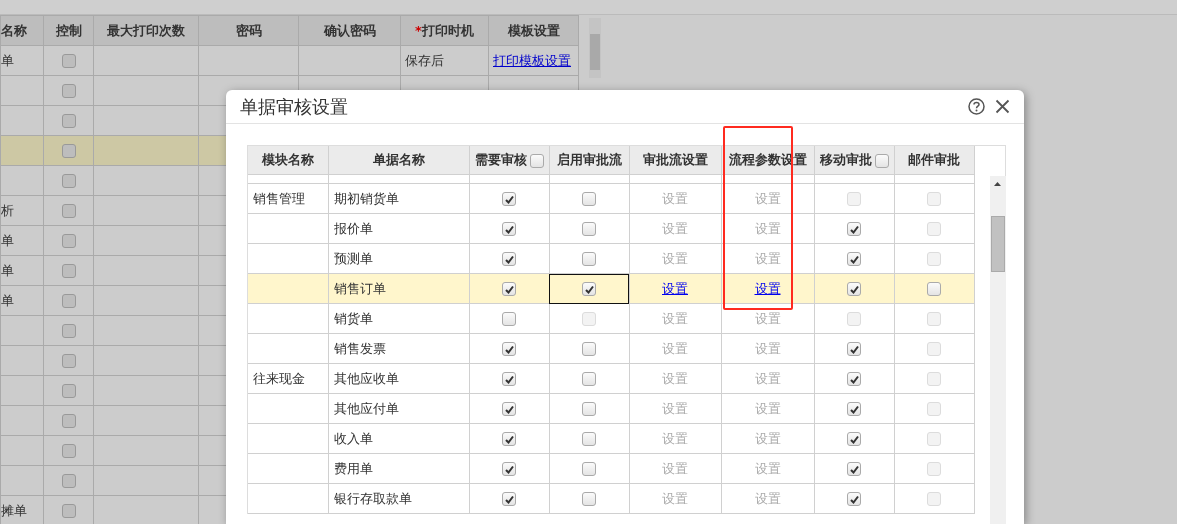  What do you see at coordinates (398, 408) in the screenshot?
I see `table-cell: 其他应付单` at bounding box center [398, 408].